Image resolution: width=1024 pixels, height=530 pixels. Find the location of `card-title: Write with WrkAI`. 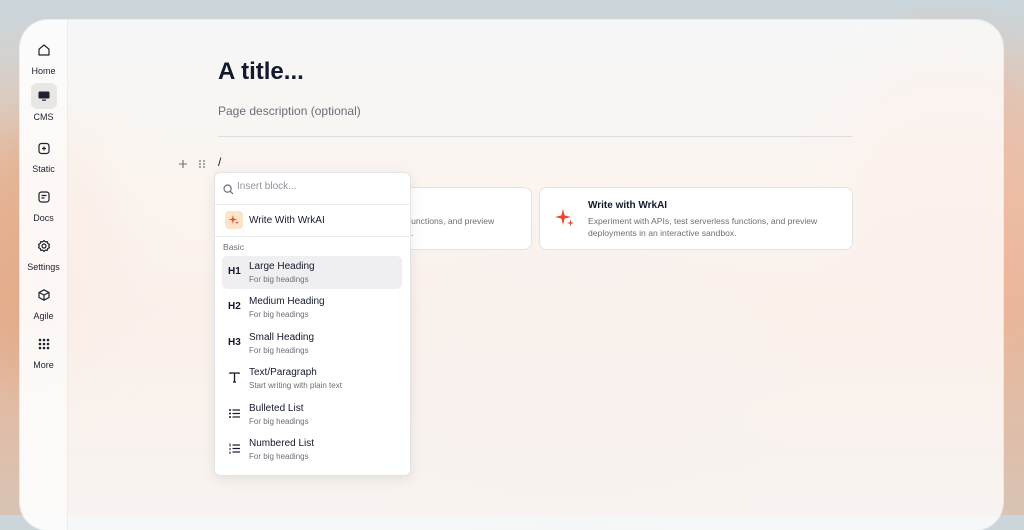

card-title: Write with WrkAI is located at coordinates (628, 205).